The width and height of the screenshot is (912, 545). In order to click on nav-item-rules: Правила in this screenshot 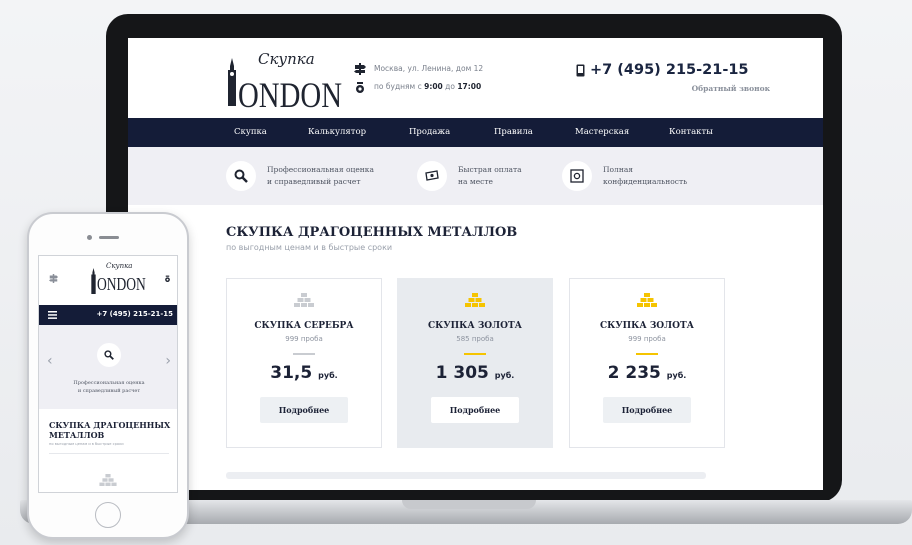, I will do `click(513, 132)`.